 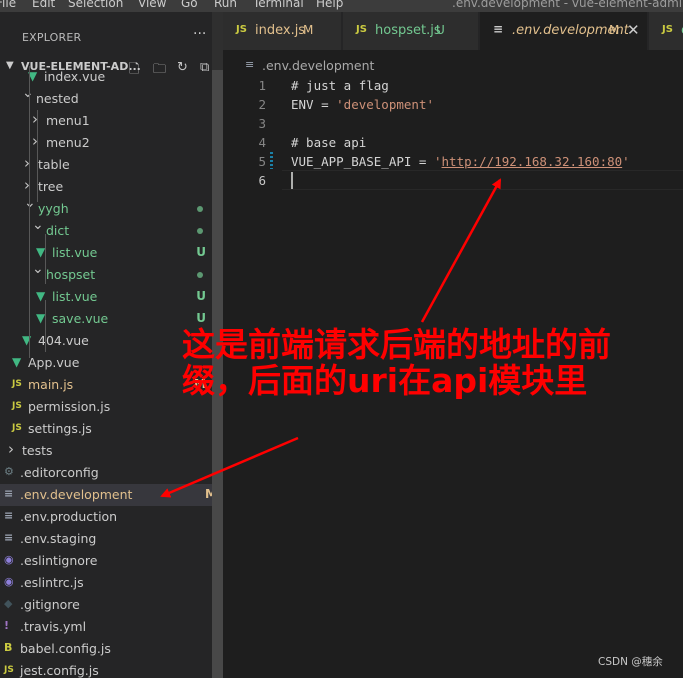 What do you see at coordinates (630, 662) in the screenshot?
I see `watermark: CSDN @穗余` at bounding box center [630, 662].